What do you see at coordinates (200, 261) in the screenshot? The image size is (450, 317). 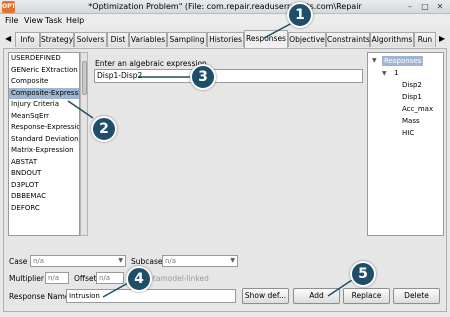 I see `subcase-select: n/a ▼` at bounding box center [200, 261].